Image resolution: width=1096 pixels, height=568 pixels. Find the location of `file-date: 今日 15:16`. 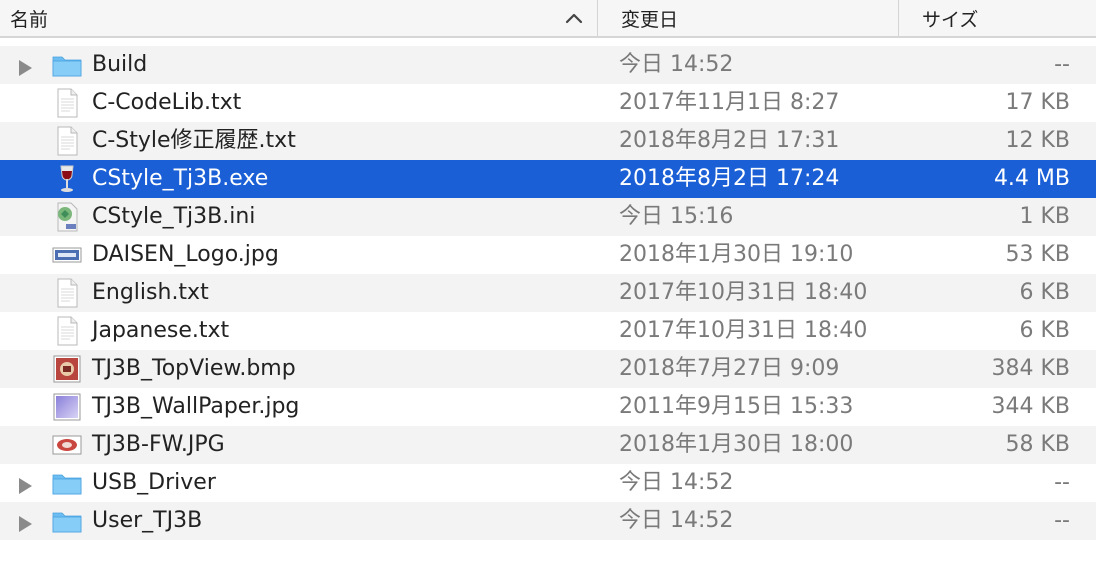

file-date: 今日 15:16 is located at coordinates (676, 216).